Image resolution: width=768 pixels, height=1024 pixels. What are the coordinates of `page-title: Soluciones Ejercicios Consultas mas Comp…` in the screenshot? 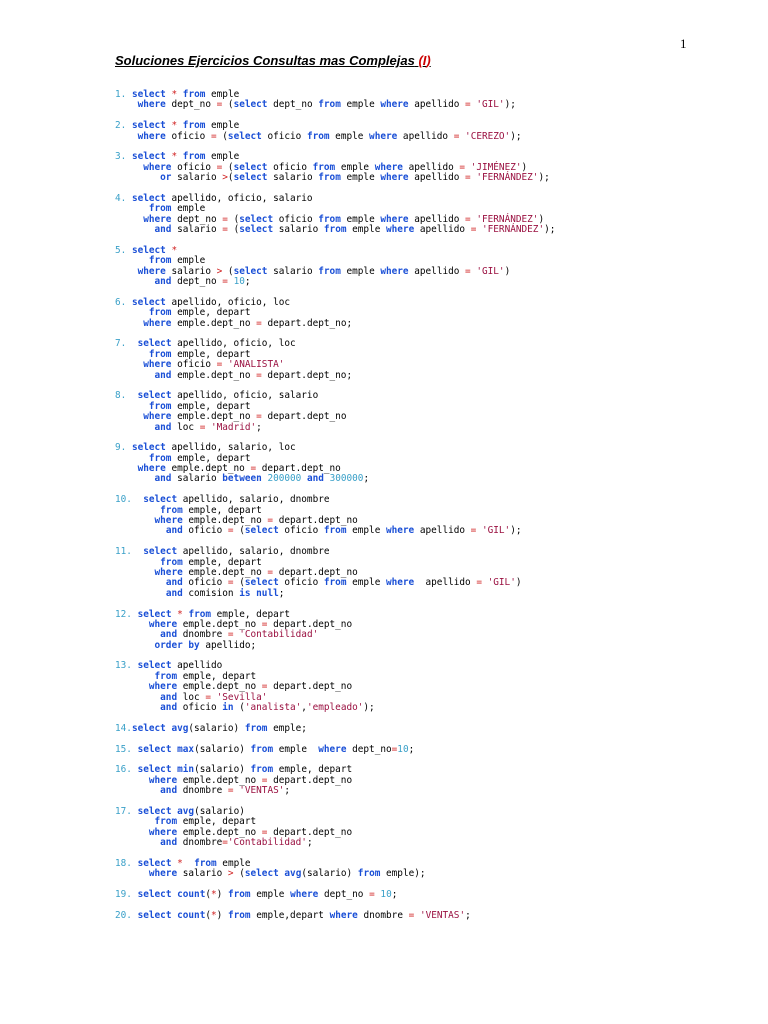 It's located at (273, 60).